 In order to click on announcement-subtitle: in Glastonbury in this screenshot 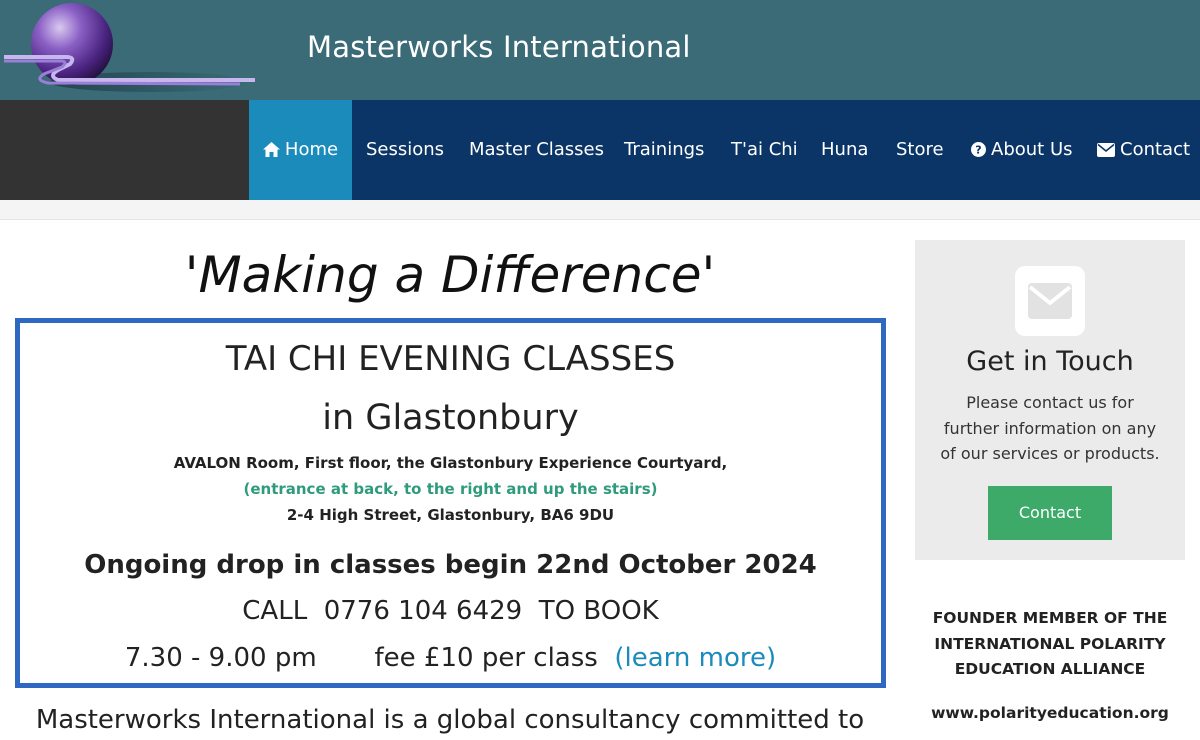, I will do `click(450, 418)`.